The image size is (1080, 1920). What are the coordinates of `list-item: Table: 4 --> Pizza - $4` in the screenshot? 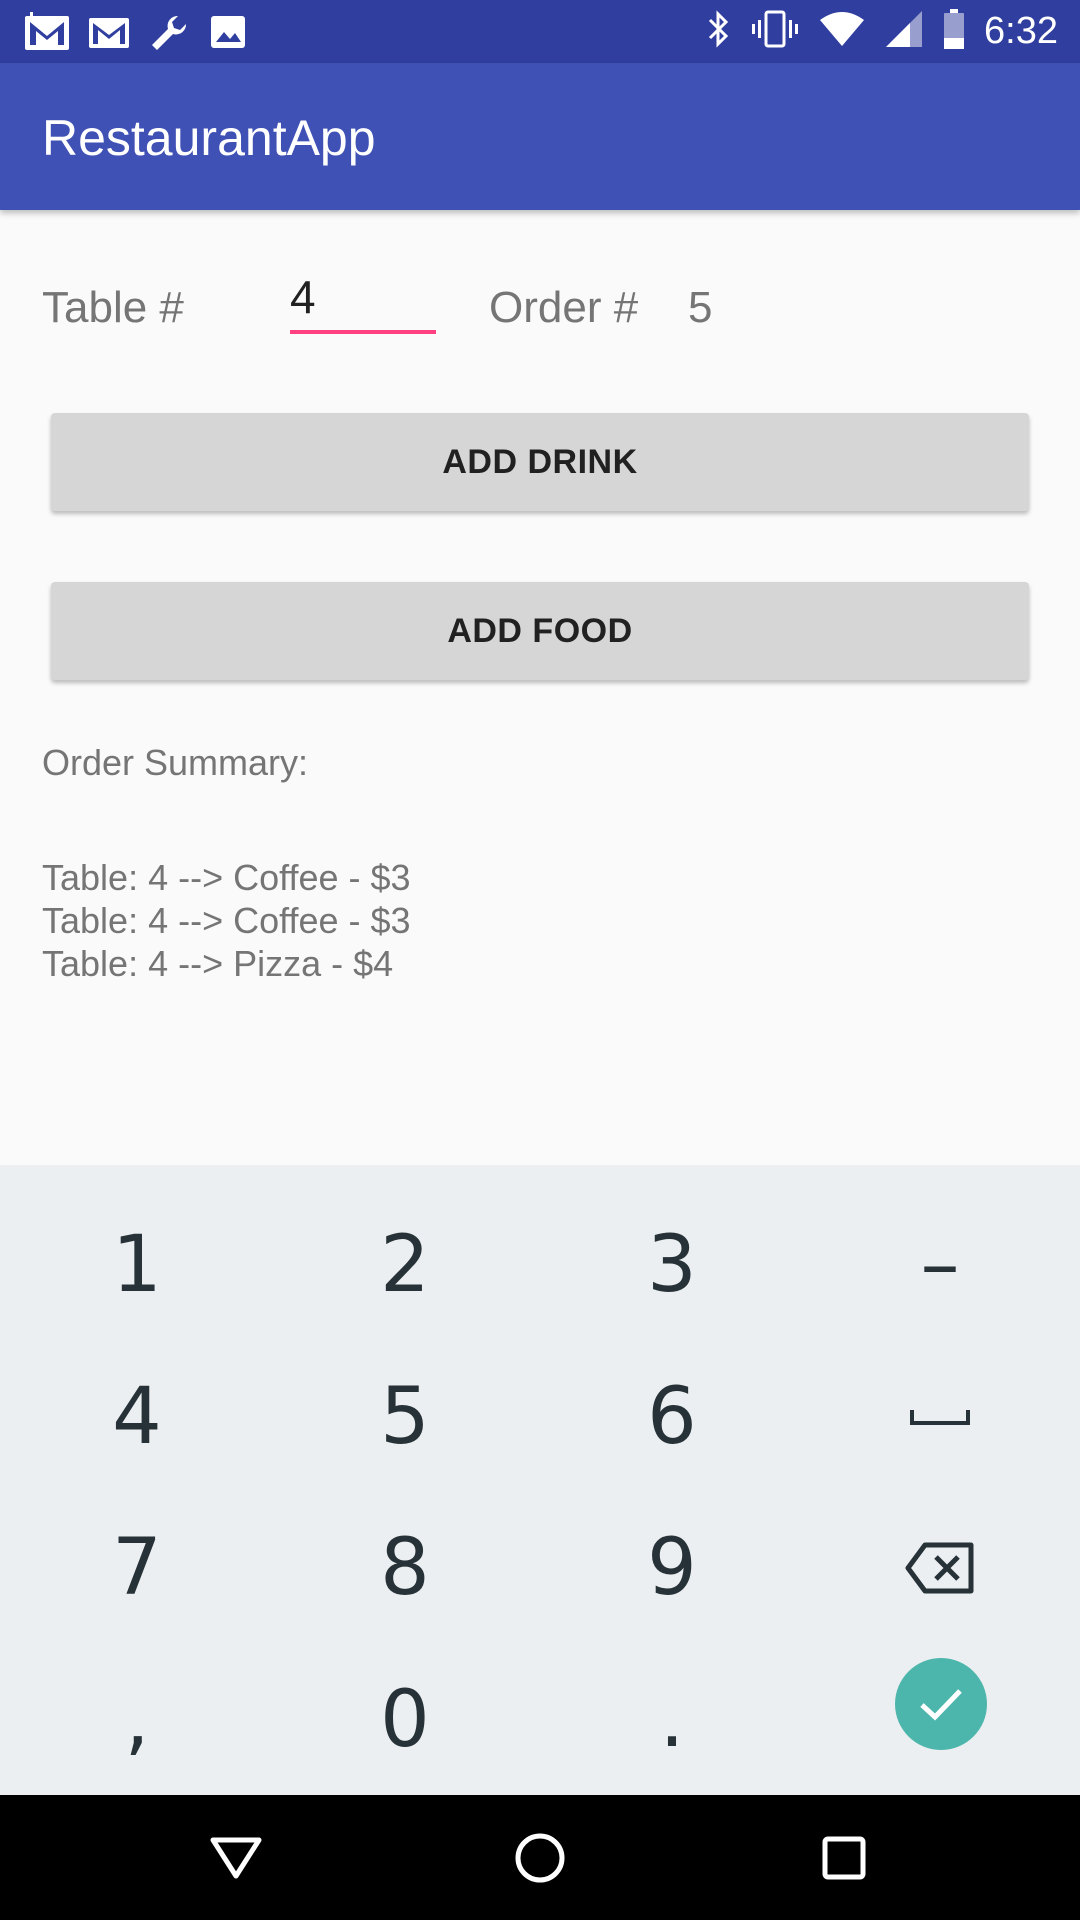 It's located at (218, 963).